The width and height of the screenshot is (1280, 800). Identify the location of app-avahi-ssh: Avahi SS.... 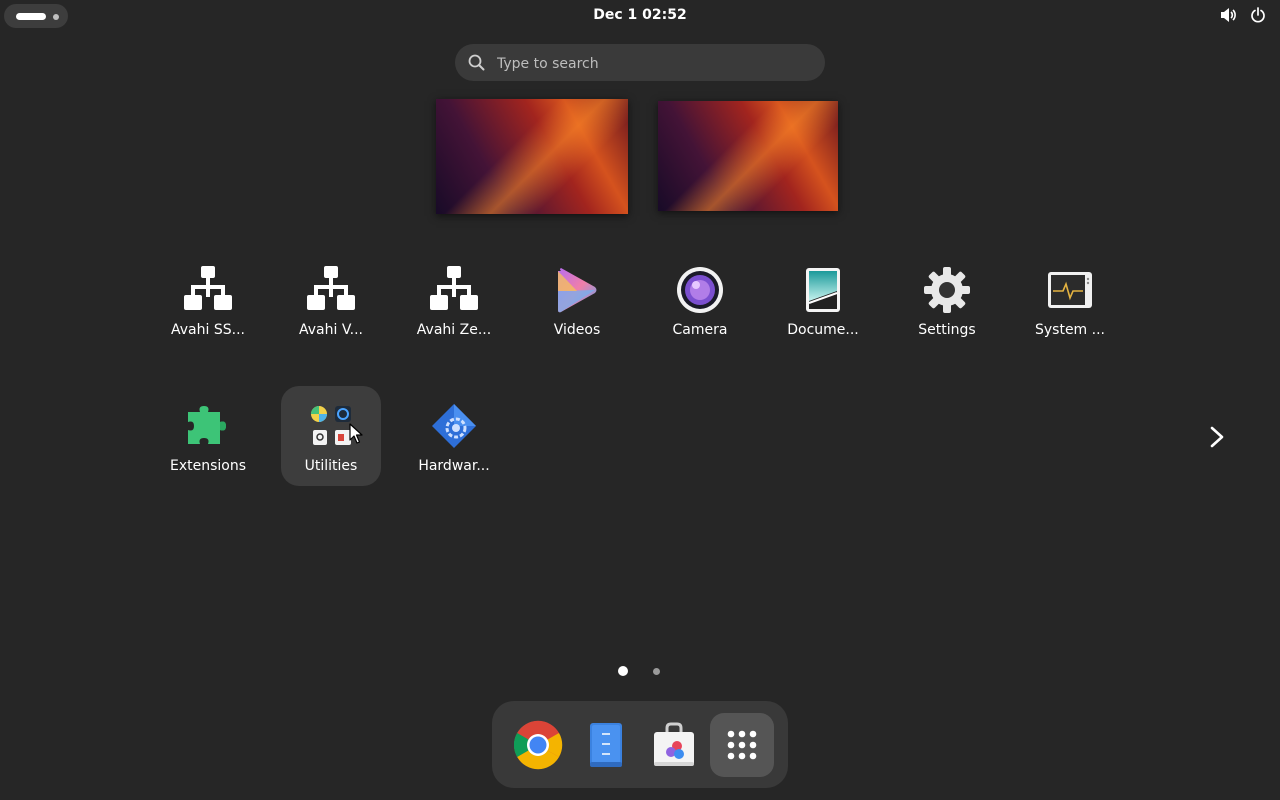
(208, 300).